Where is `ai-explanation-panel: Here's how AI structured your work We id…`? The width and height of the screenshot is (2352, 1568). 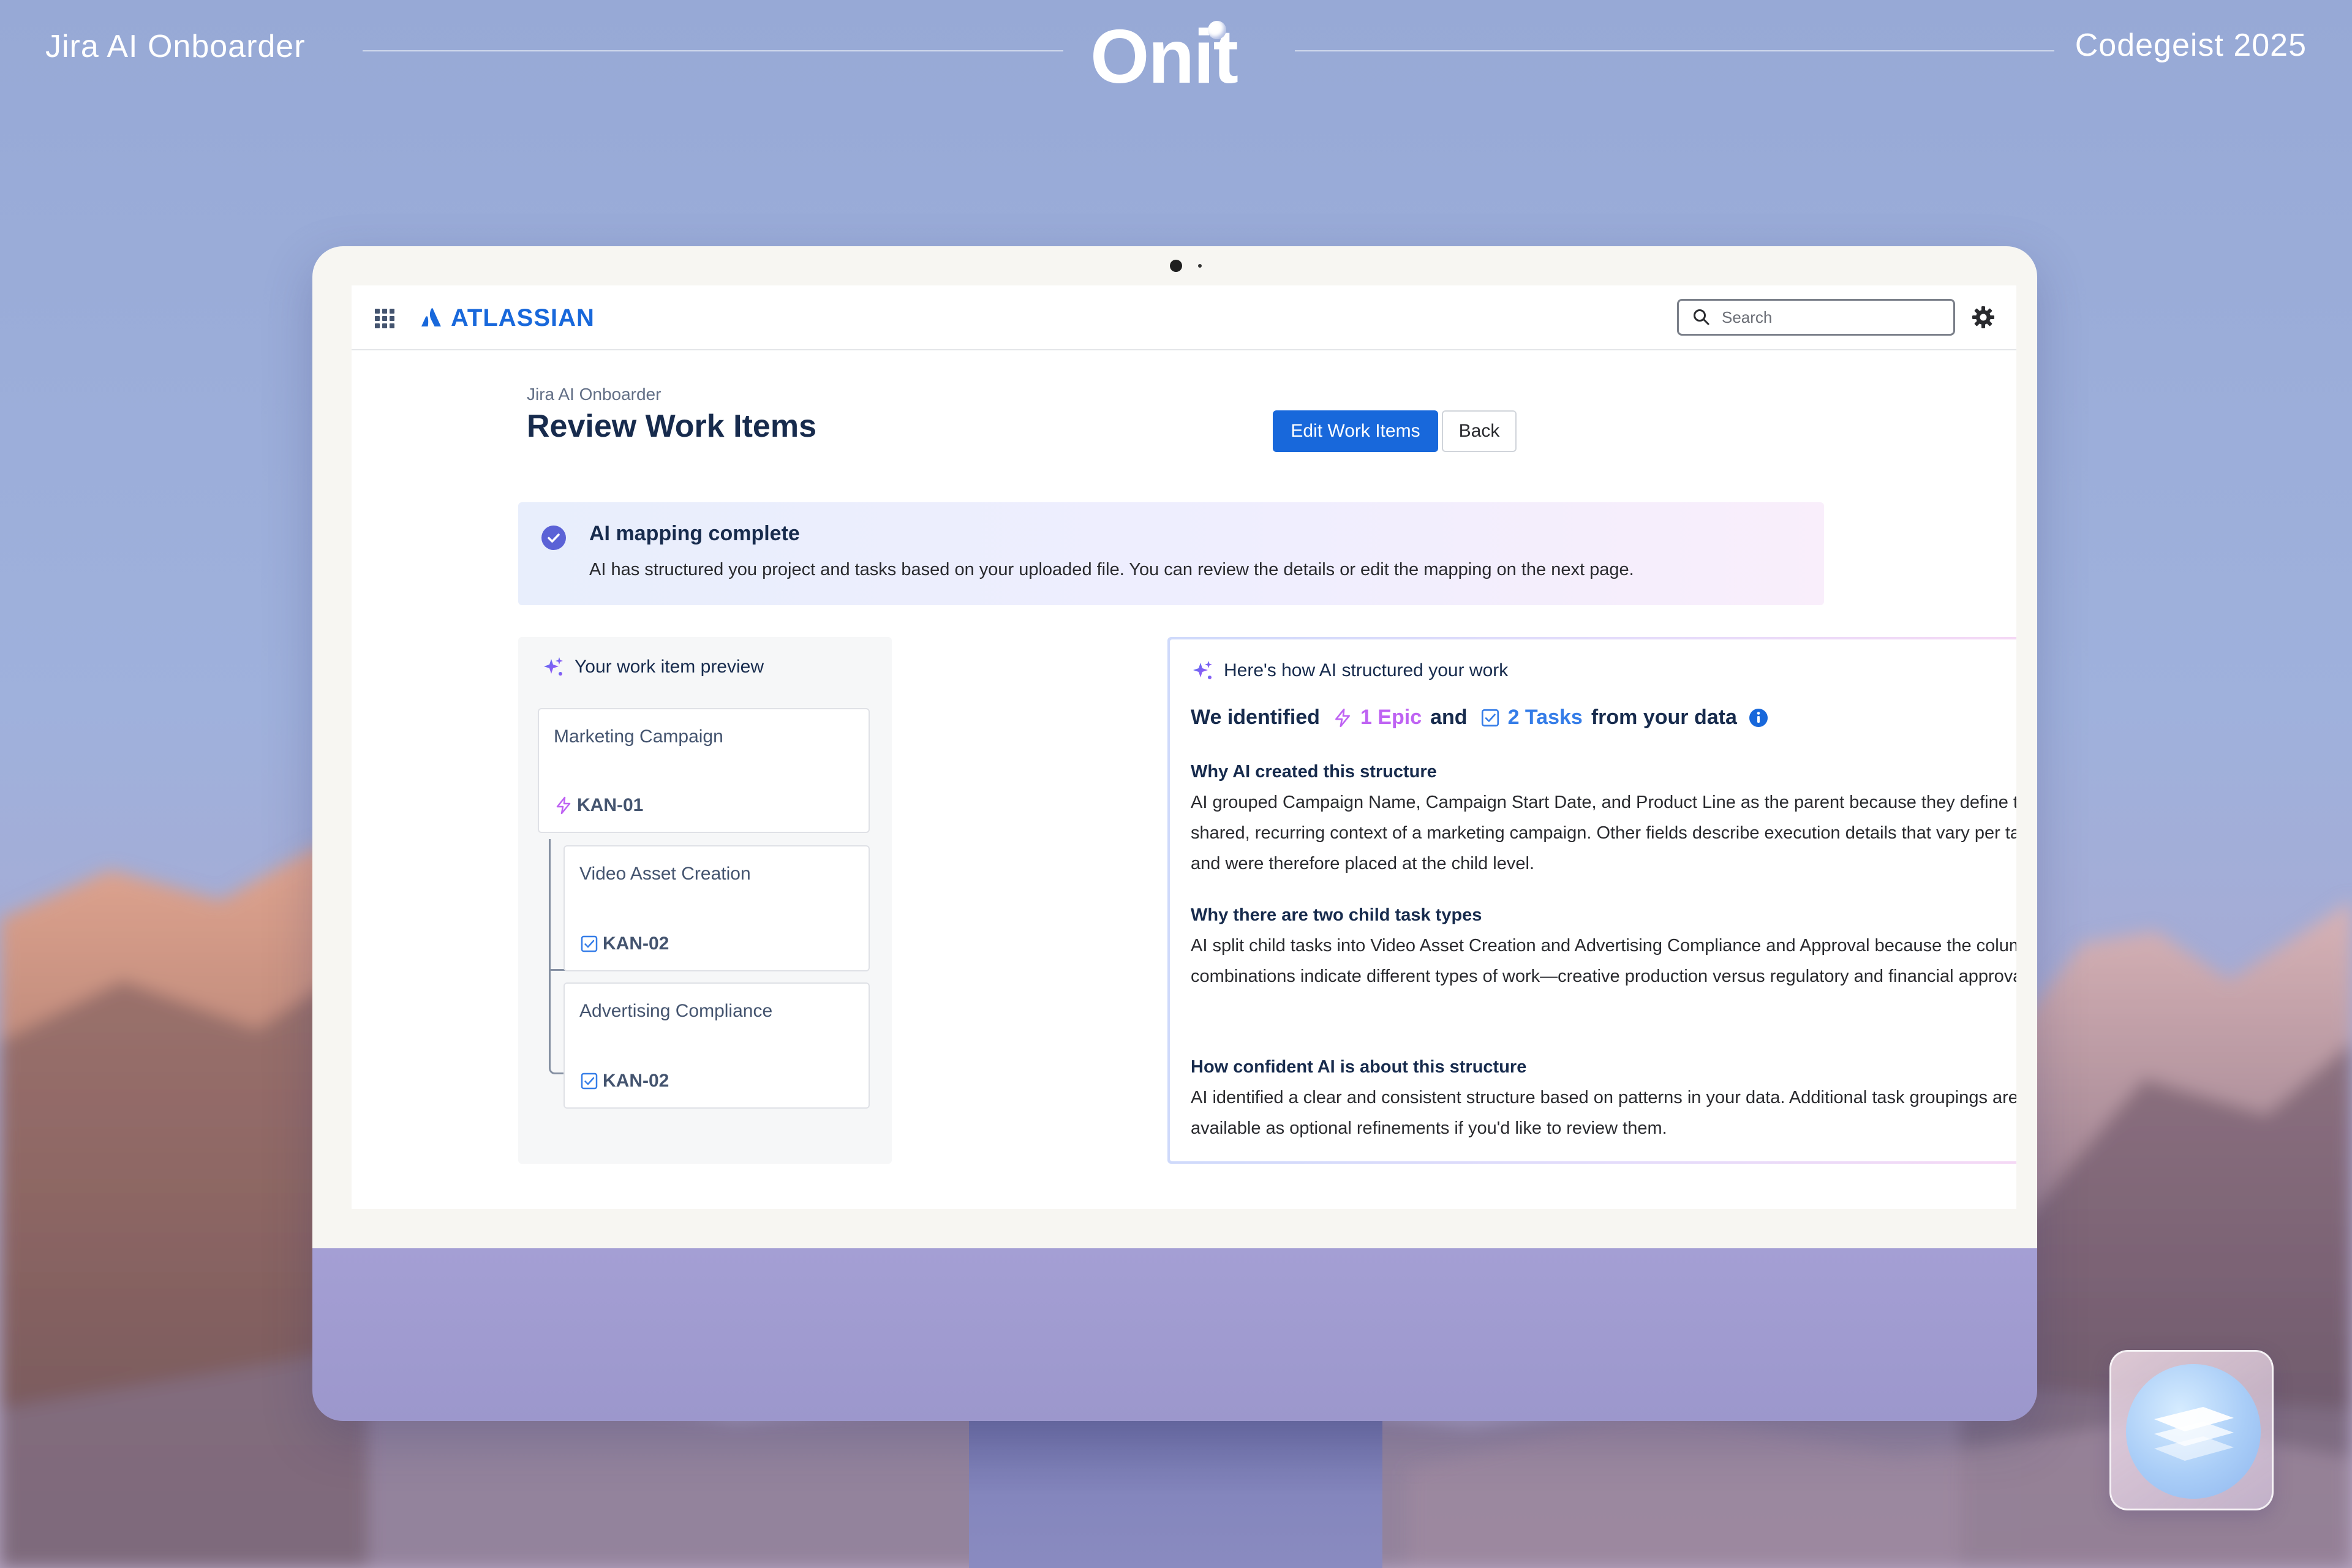 ai-explanation-panel: Here's how AI structured your work We id… is located at coordinates (1591, 900).